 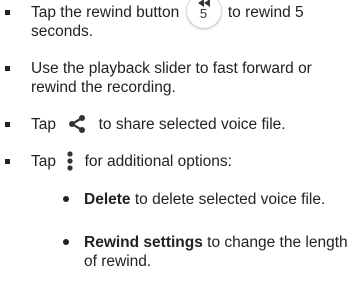 What do you see at coordinates (43, 124) in the screenshot?
I see `share-text-start: Tap` at bounding box center [43, 124].